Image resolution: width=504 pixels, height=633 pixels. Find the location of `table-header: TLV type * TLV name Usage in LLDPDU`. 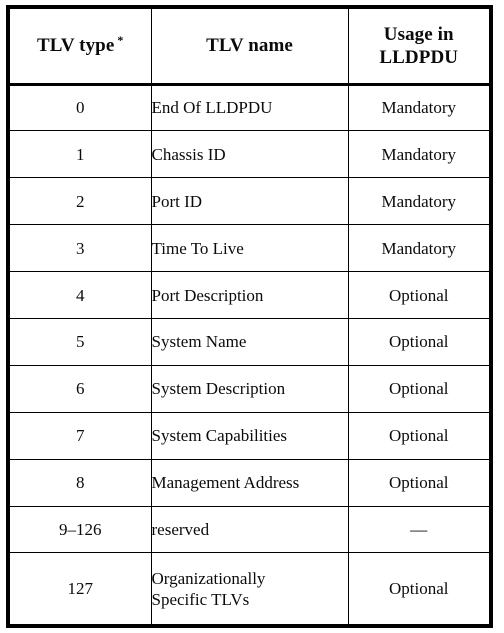

table-header: TLV type * TLV name Usage in LLDPDU is located at coordinates (249, 46).